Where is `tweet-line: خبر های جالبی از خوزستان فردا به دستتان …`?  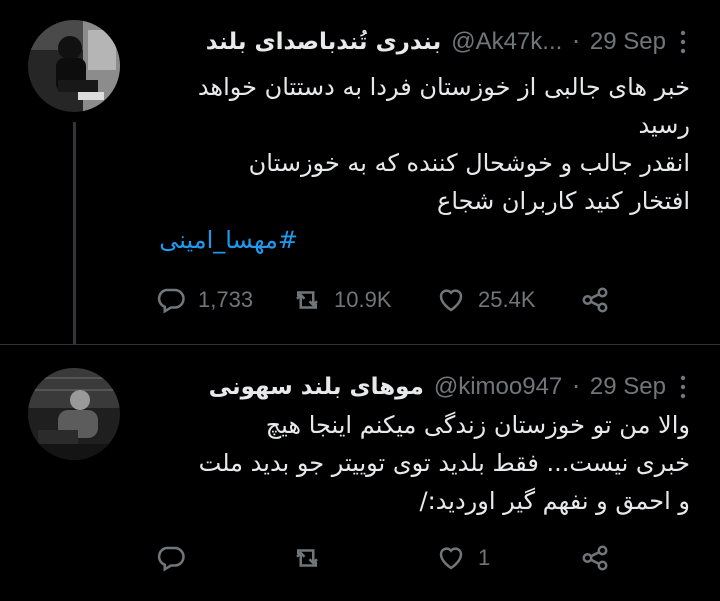 tweet-line: خبر های جالبی از خوزستان فردا به دستتان … is located at coordinates (443, 87).